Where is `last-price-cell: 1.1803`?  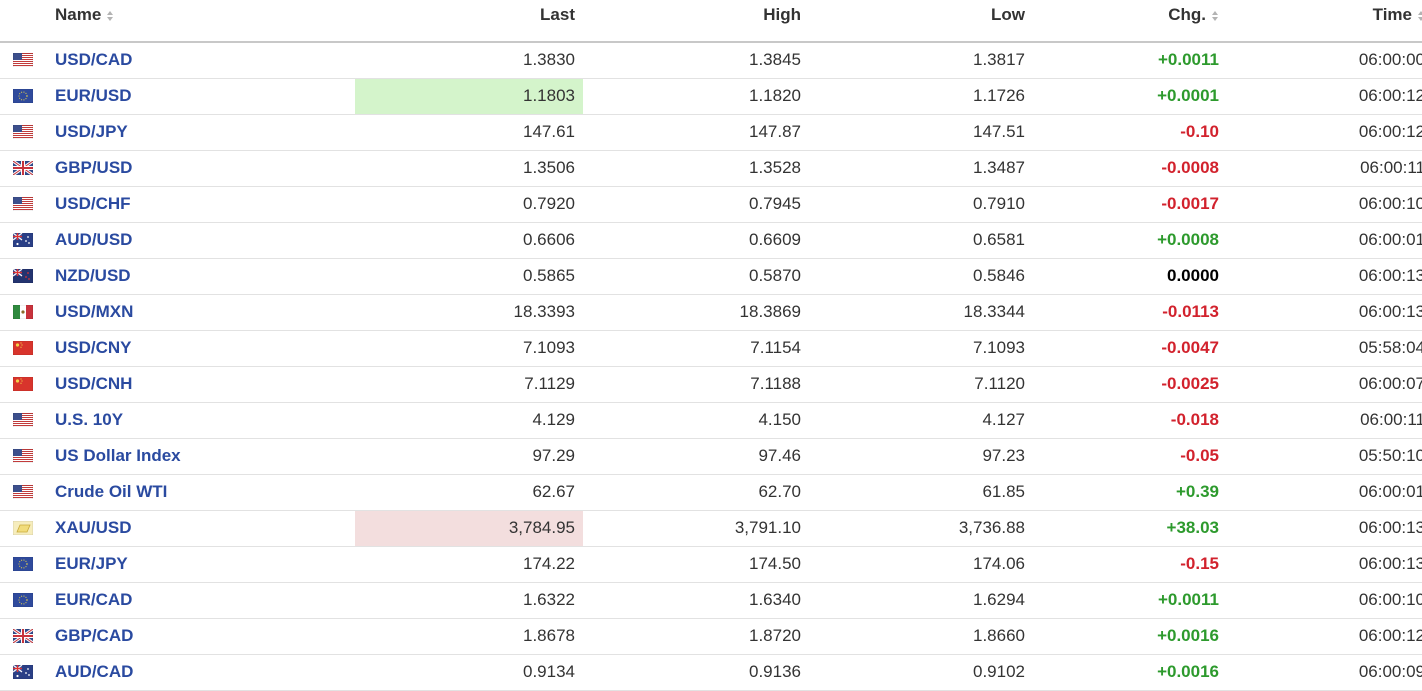 last-price-cell: 1.1803 is located at coordinates (469, 96).